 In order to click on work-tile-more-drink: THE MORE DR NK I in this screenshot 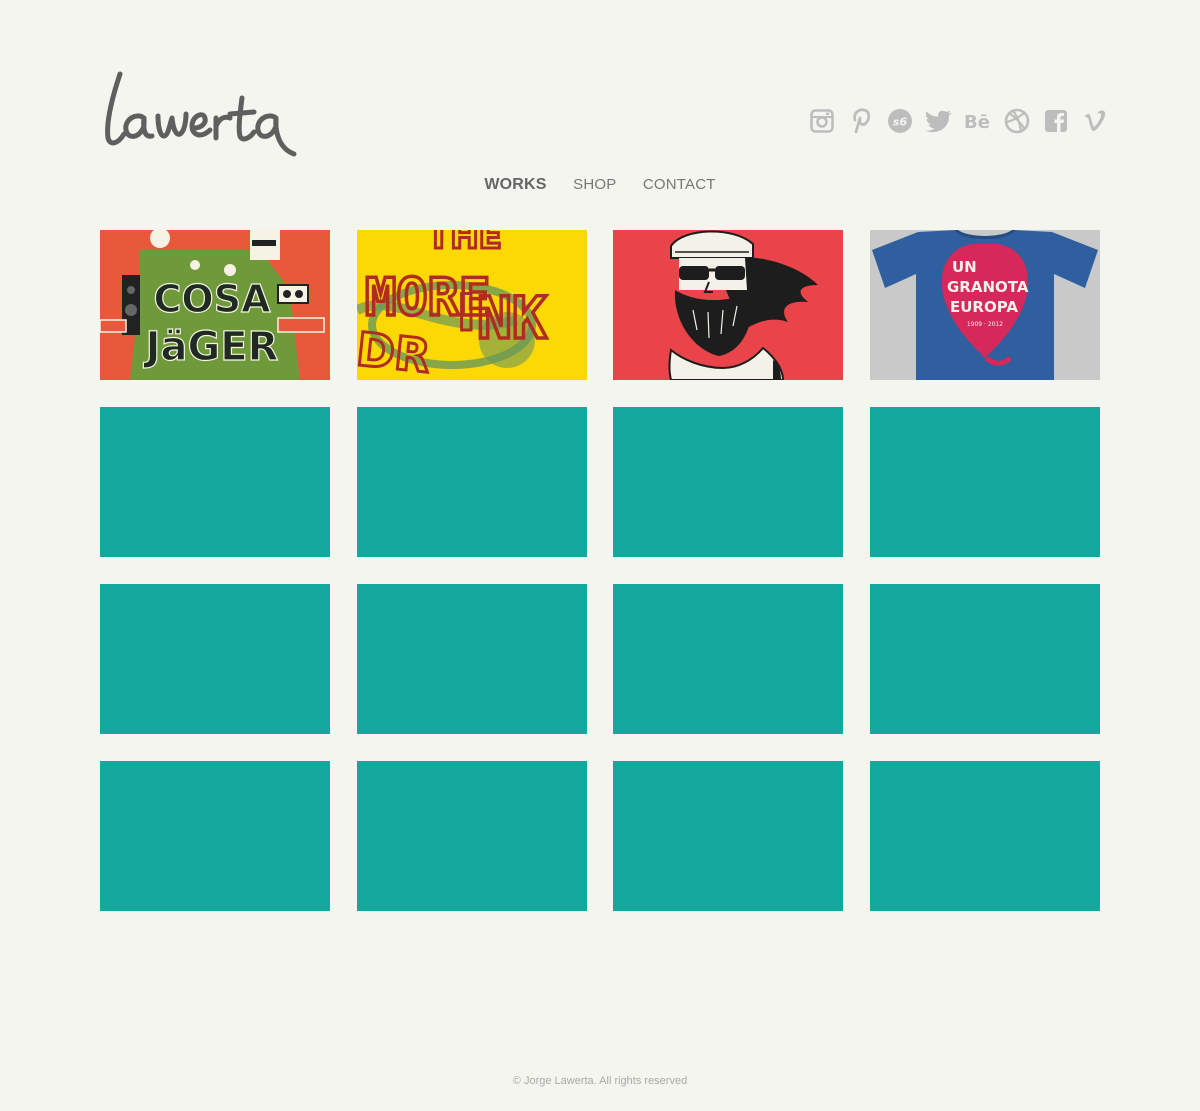, I will do `click(471, 305)`.